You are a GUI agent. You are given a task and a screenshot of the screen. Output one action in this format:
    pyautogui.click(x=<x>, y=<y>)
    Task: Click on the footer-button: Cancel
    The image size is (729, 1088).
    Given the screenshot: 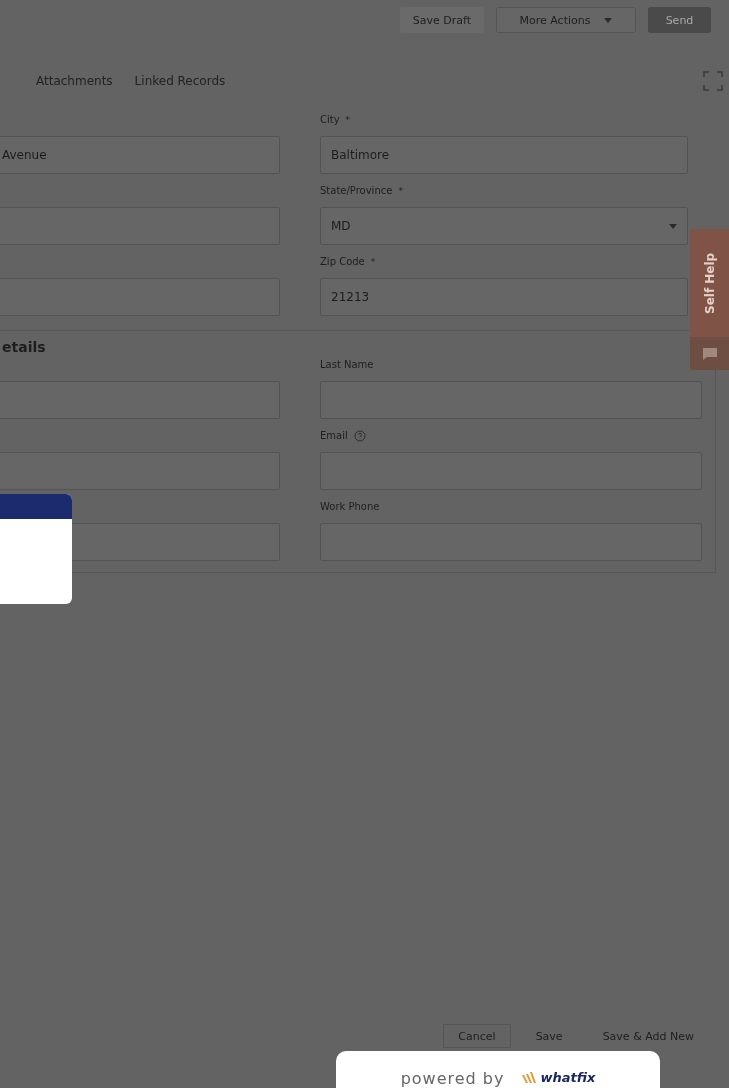 What is the action you would take?
    pyautogui.click(x=477, y=1036)
    